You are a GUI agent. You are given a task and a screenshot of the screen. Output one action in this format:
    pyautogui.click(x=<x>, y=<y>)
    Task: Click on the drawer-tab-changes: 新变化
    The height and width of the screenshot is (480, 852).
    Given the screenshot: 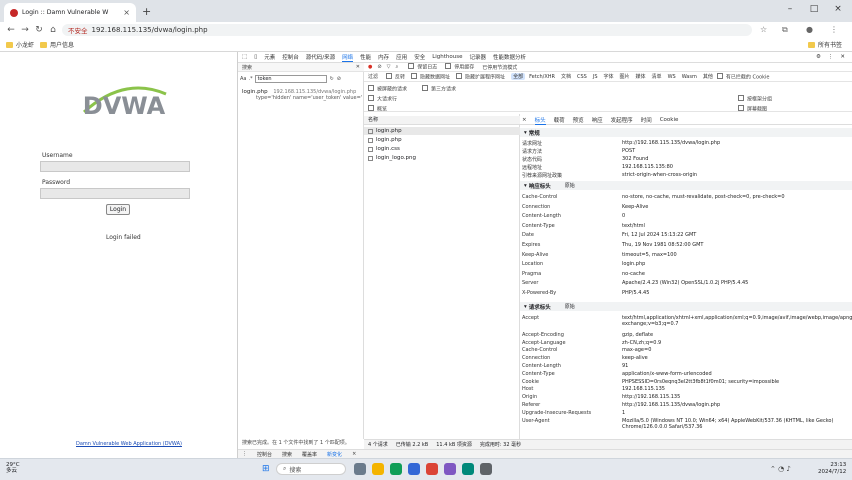 What is the action you would take?
    pyautogui.click(x=334, y=454)
    